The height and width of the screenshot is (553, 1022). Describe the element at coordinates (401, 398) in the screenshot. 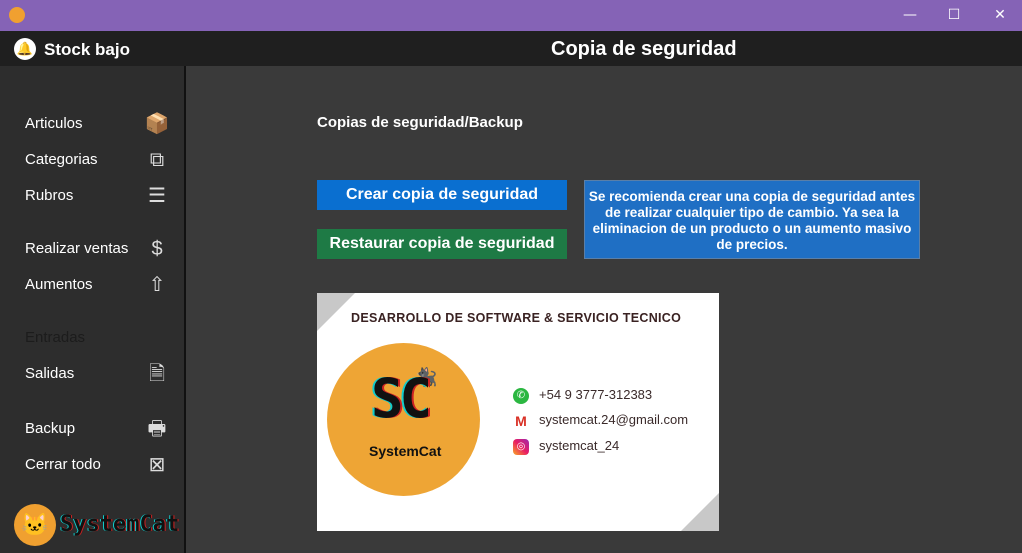

I see `logo-initials: SC` at that location.